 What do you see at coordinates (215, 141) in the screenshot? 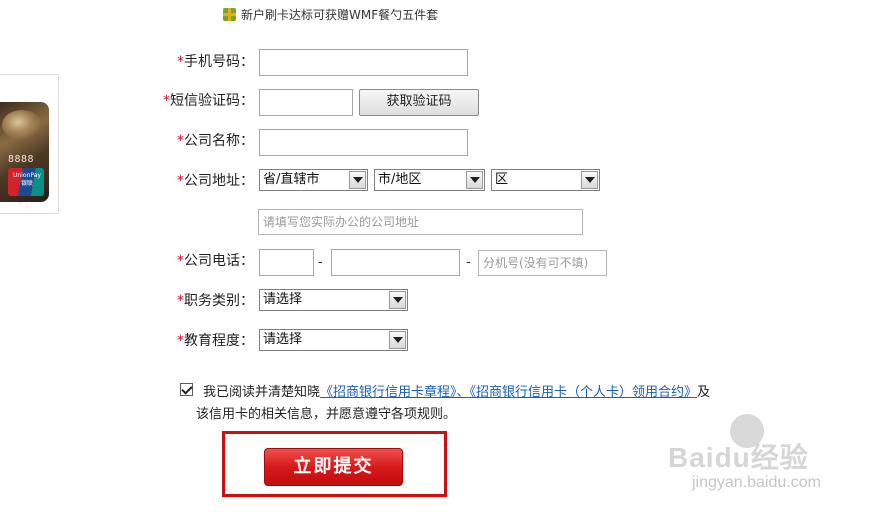
I see `company-name-label: *公司名称：` at bounding box center [215, 141].